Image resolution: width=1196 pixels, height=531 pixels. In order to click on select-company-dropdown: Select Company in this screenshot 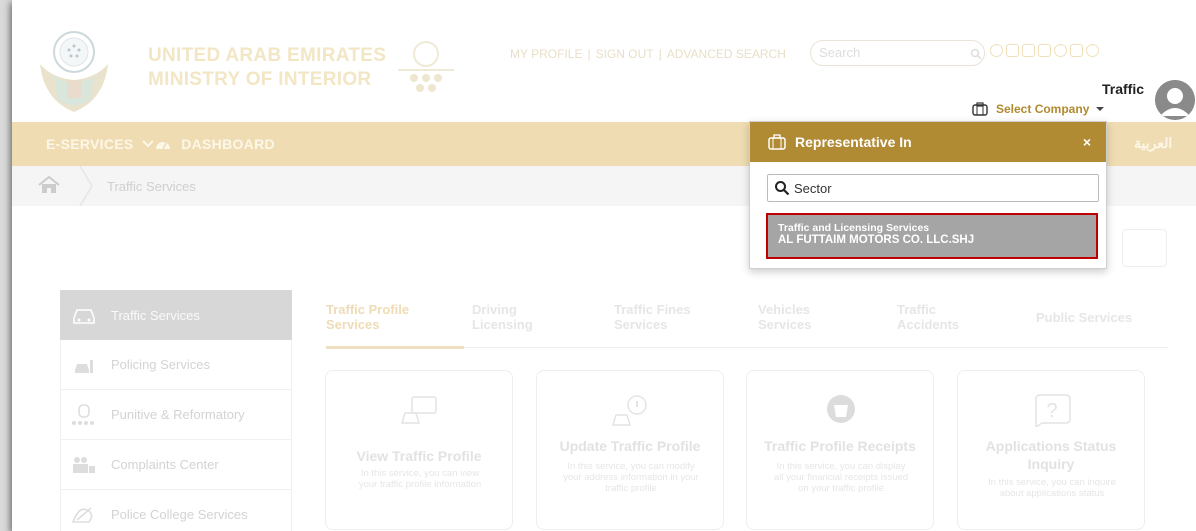, I will do `click(1038, 109)`.